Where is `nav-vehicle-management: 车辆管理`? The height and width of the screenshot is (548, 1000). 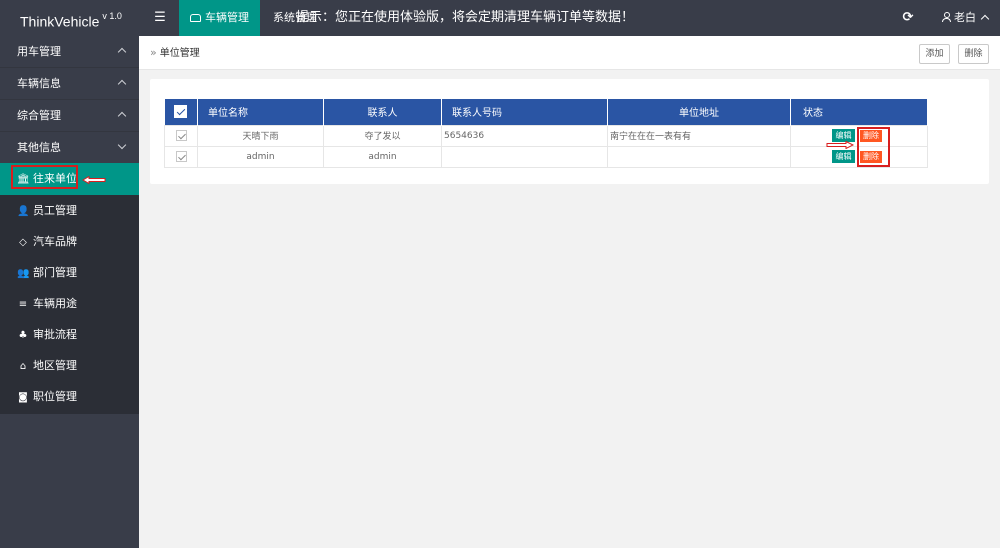
nav-vehicle-management: 车辆管理 is located at coordinates (219, 18).